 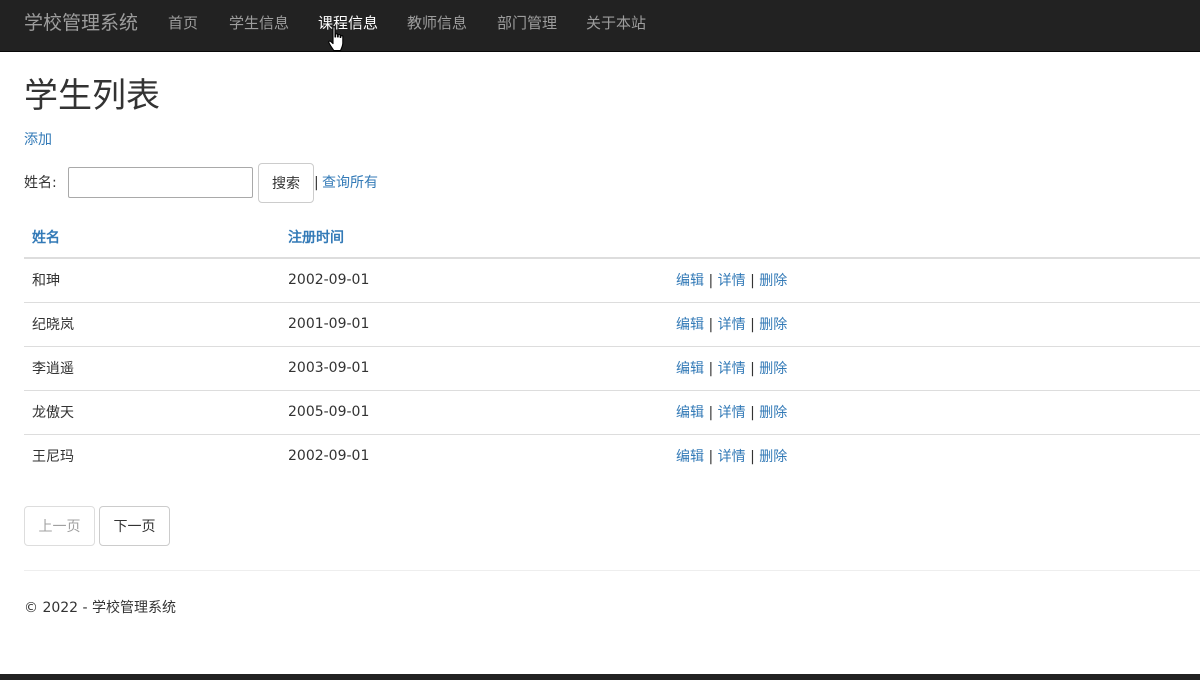 What do you see at coordinates (600, 677) in the screenshot?
I see `bottom-bar` at bounding box center [600, 677].